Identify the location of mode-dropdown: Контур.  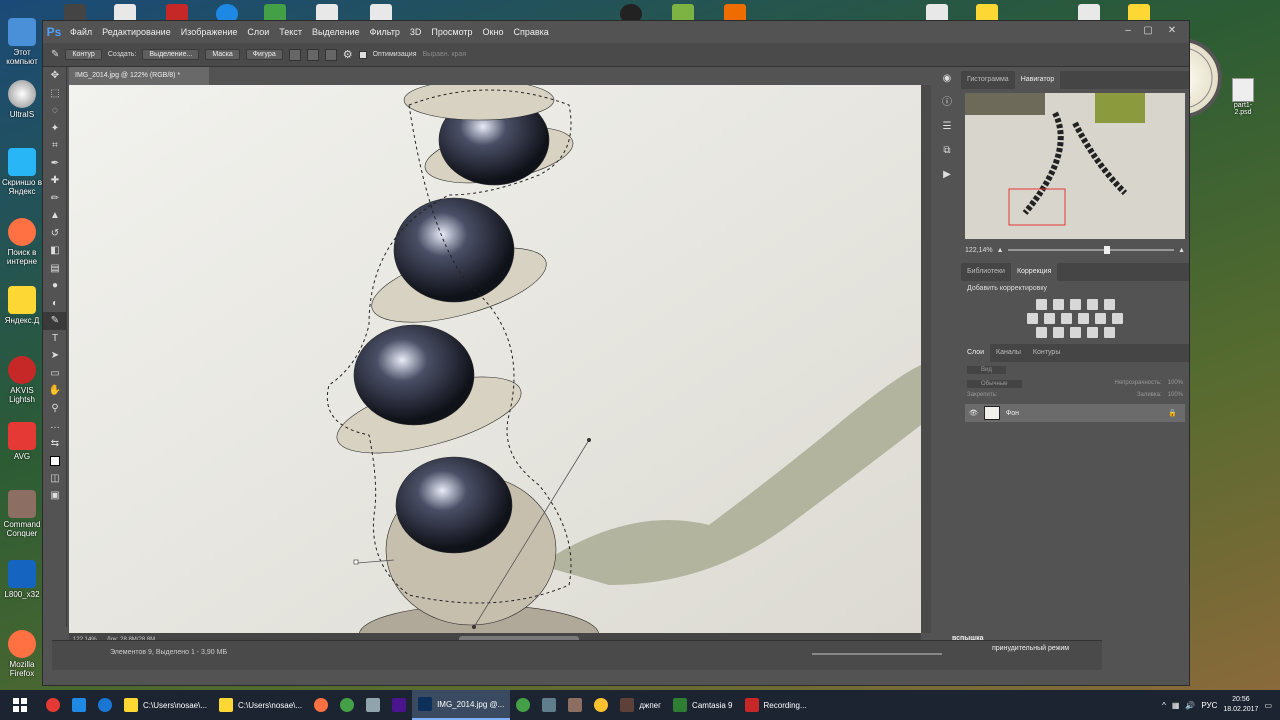
(83, 54).